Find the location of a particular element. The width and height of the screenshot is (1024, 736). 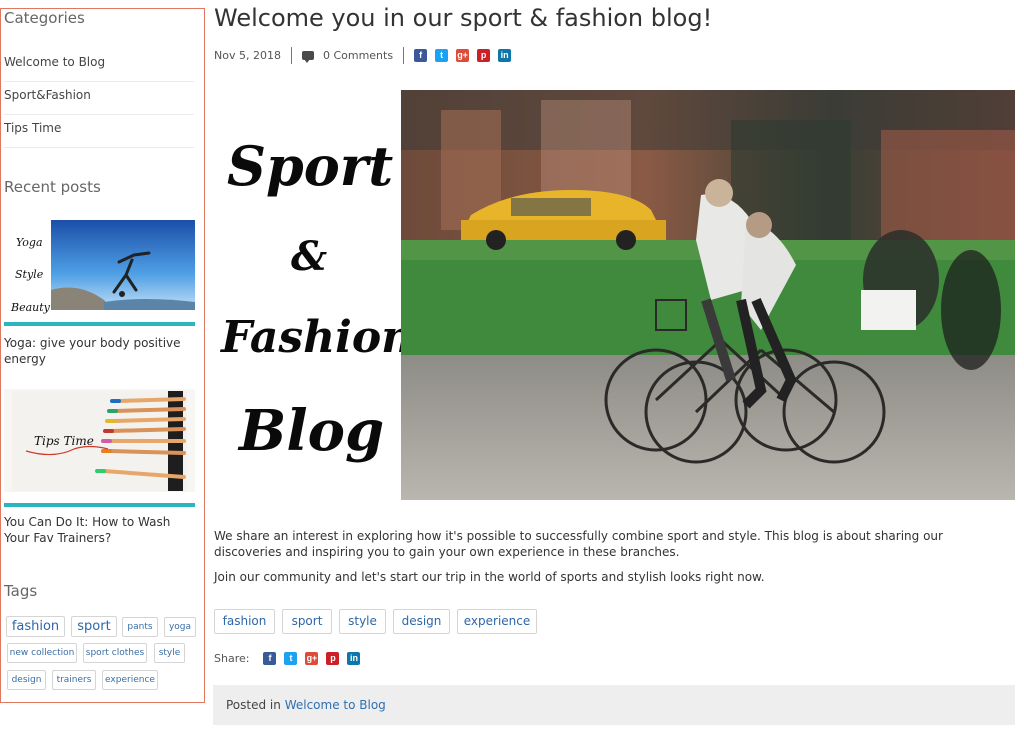

comments-count: 0 Comments is located at coordinates (358, 55).